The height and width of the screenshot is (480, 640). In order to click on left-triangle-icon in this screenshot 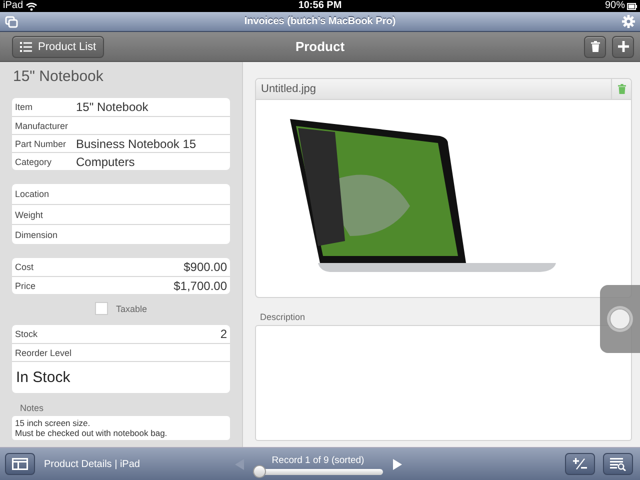, I will do `click(239, 464)`.